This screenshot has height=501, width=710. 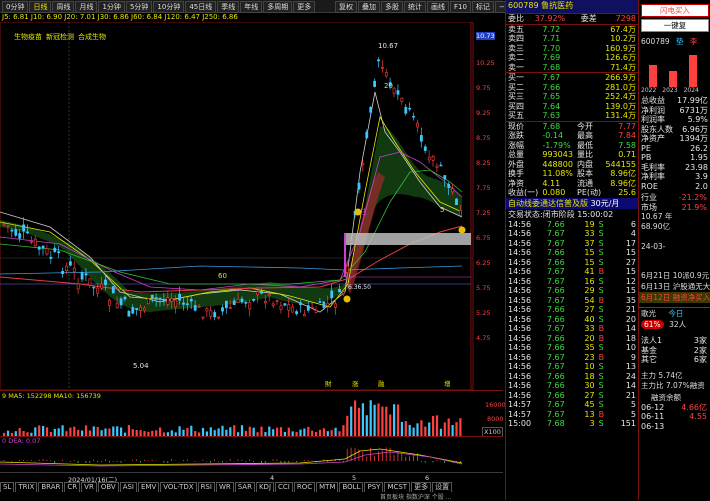 What do you see at coordinates (460, 7) in the screenshot?
I see `toolbar-button: F10` at bounding box center [460, 7].